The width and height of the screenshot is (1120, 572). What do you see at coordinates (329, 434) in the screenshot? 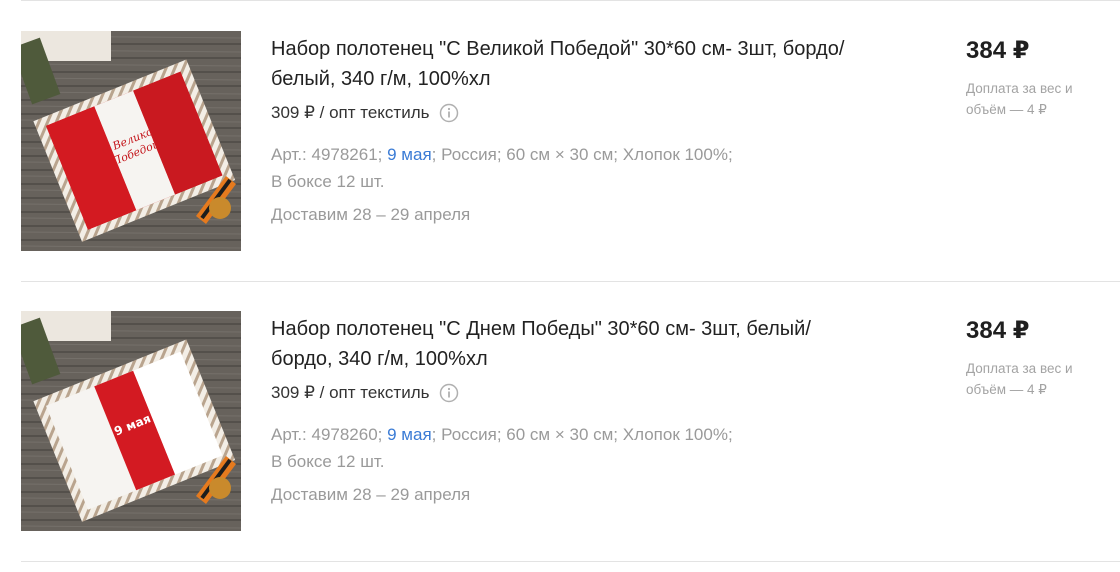
I see `article-text: Арт.: 4978260;` at bounding box center [329, 434].